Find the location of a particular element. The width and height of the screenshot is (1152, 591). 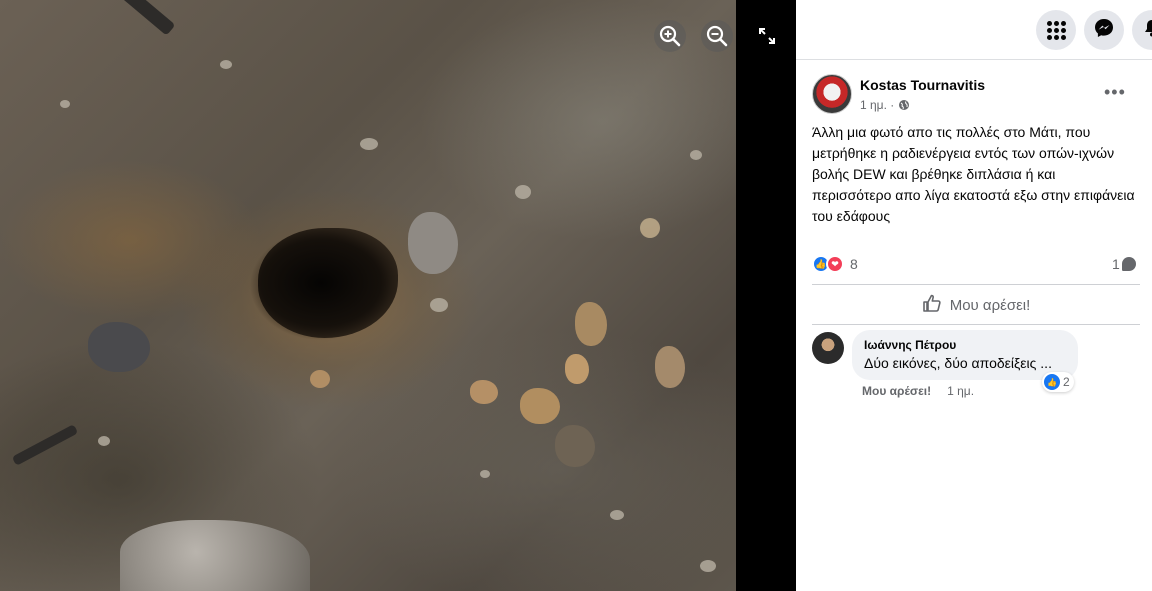

comment-reactions: 👍 2 is located at coordinates (1058, 382).